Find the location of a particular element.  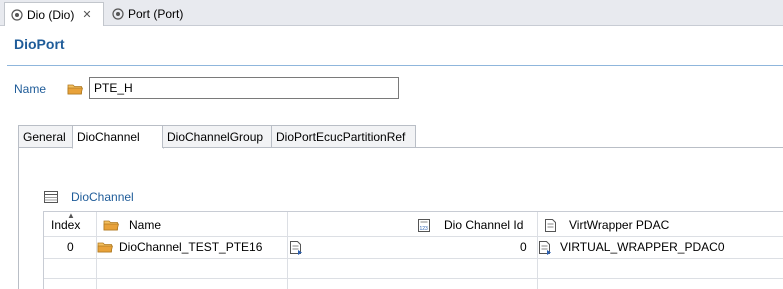

editor-tab-port-label: Port (Port) is located at coordinates (156, 14).